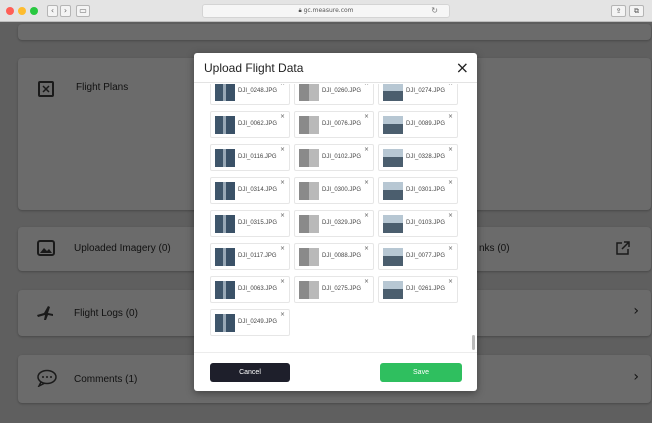 Image resolution: width=652 pixels, height=423 pixels. I want to click on file-tile: DJI_0274.JPG×, so click(418, 94).